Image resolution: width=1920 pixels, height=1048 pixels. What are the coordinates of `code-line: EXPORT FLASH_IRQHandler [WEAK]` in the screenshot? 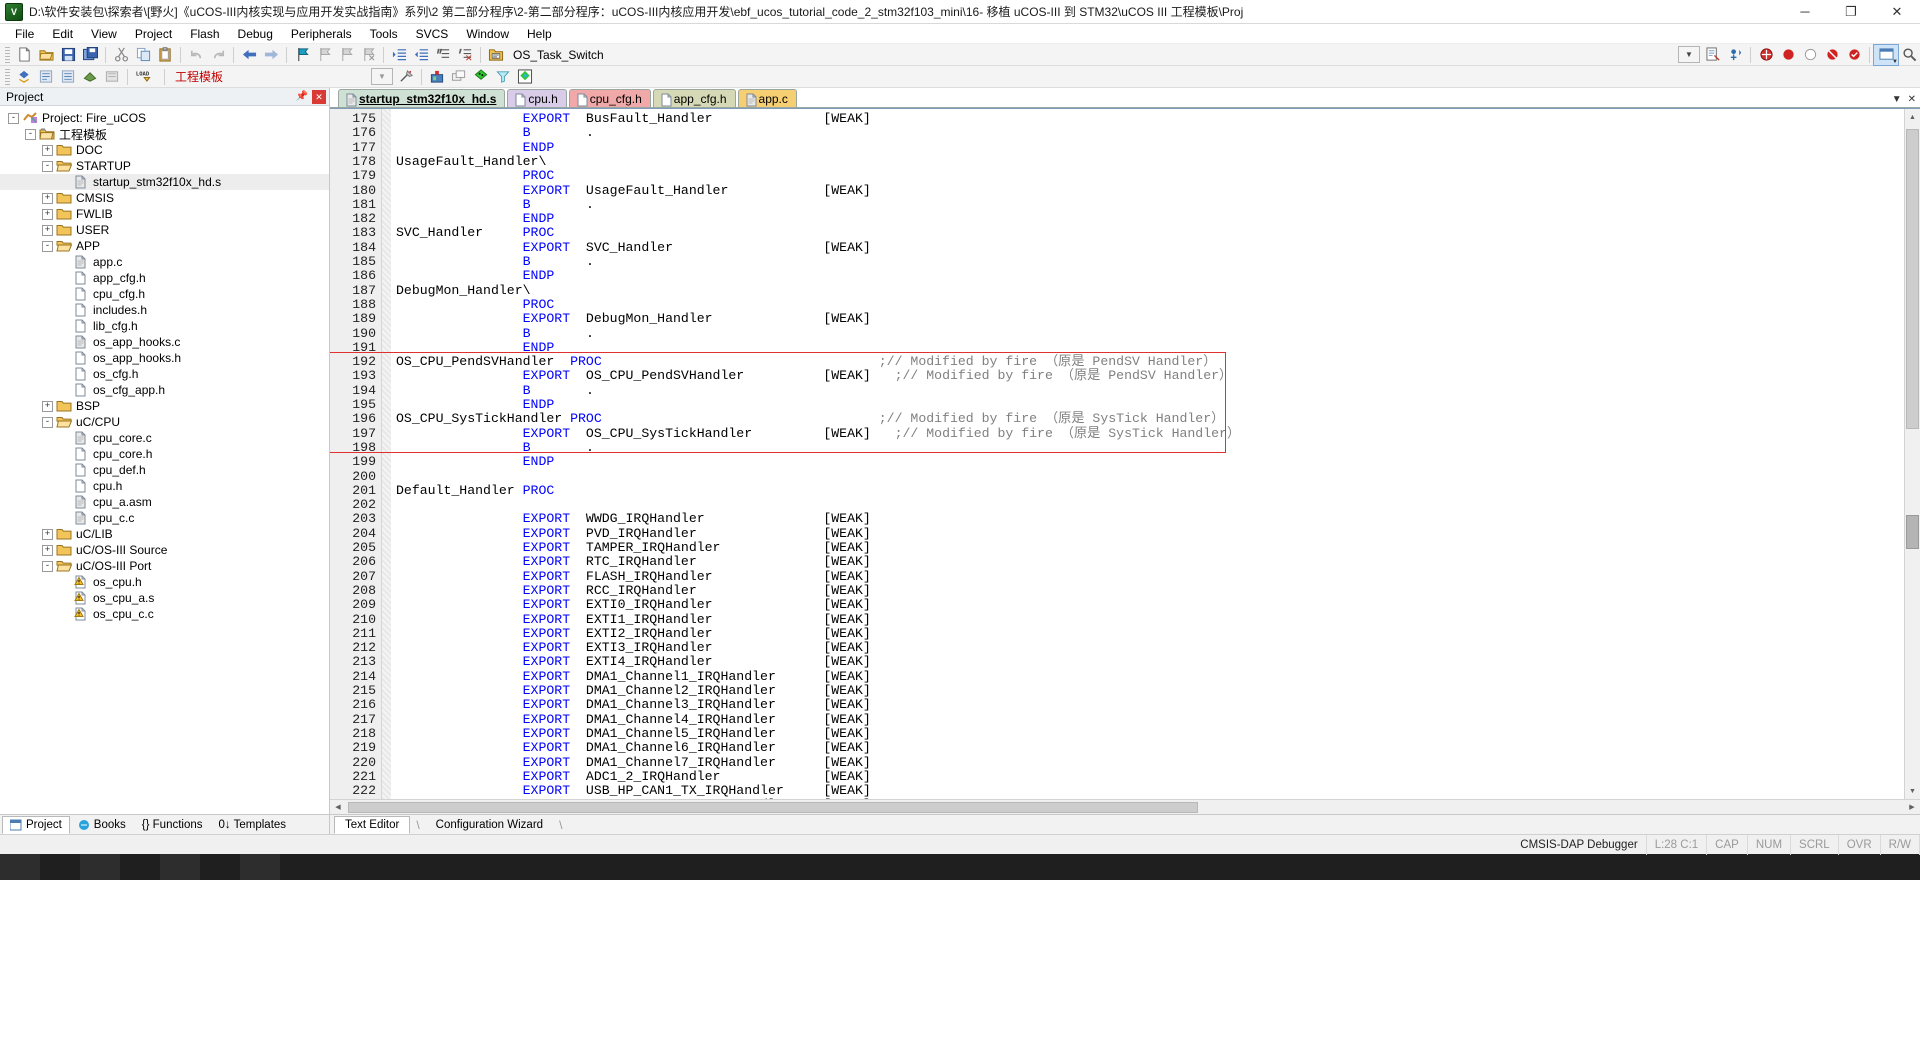 It's located at (633, 576).